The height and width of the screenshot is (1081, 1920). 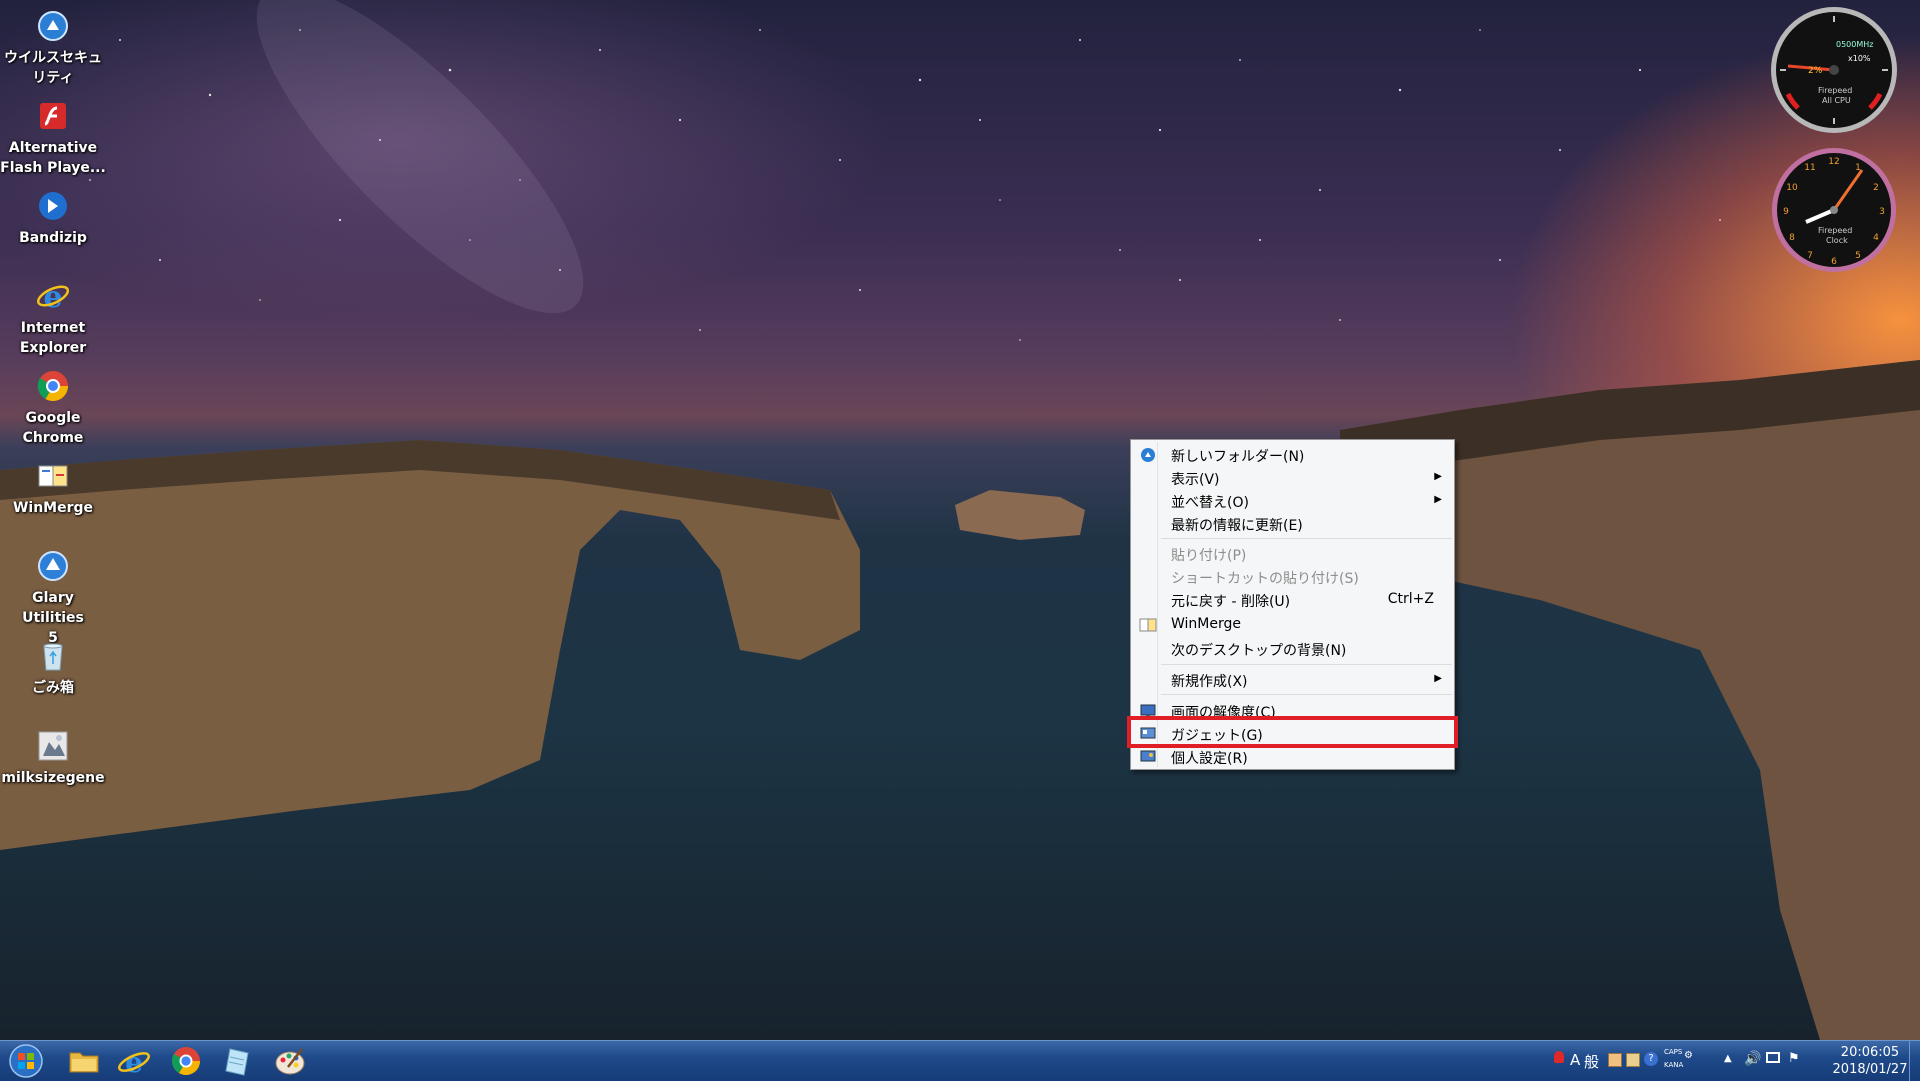 I want to click on menu-item-new: 新規作成(X) ▶, so click(x=1292, y=680).